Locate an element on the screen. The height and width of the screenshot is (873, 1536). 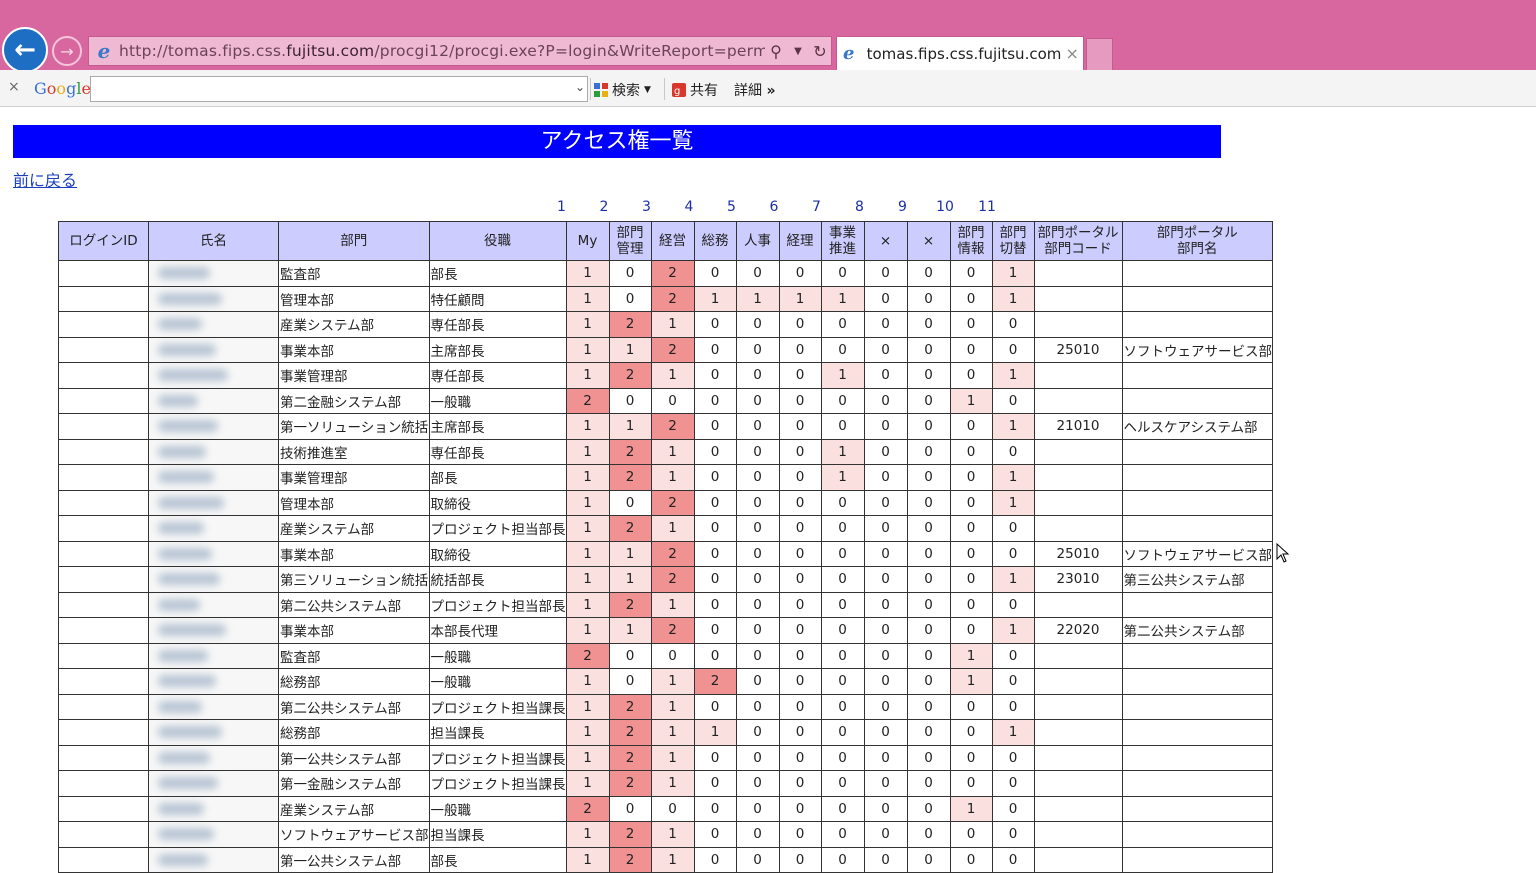
back-link: 前に戻る is located at coordinates (45, 179).